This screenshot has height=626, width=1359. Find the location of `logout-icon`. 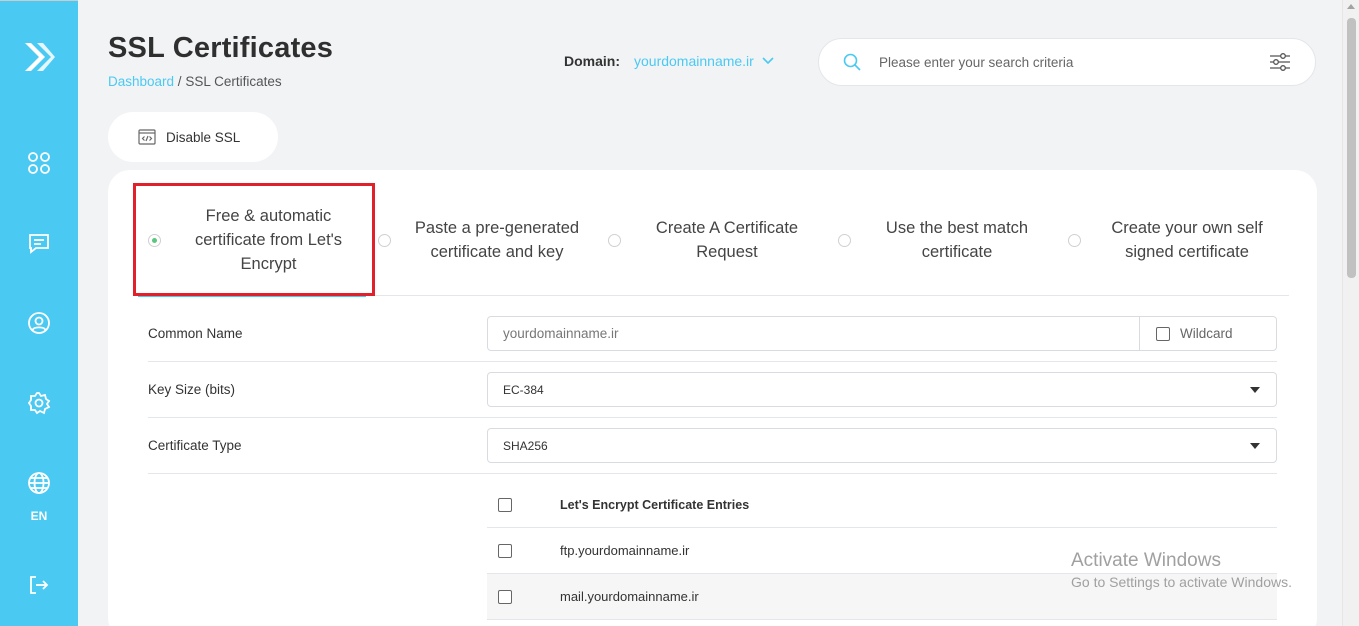

logout-icon is located at coordinates (39, 585).